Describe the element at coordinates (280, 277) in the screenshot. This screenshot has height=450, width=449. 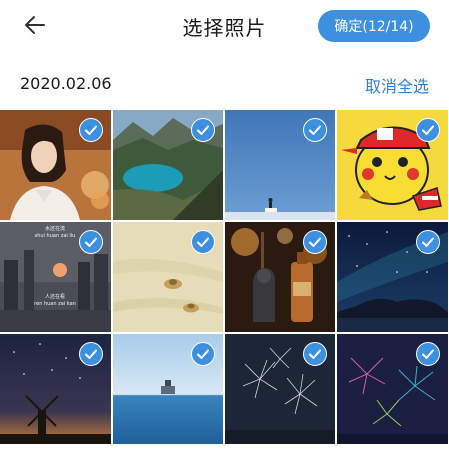
I see `photo-thumbnail-bottles` at that location.